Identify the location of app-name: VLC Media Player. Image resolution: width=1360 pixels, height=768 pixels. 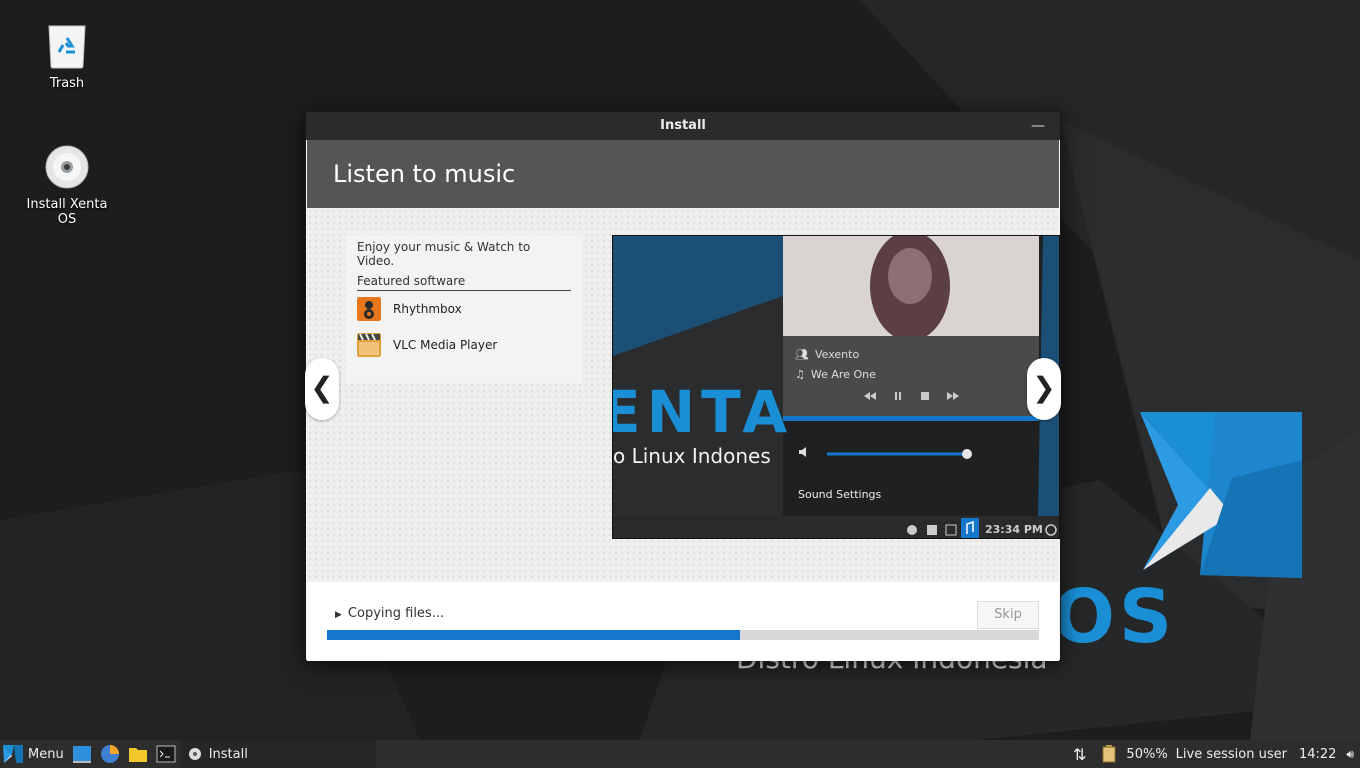
(445, 345).